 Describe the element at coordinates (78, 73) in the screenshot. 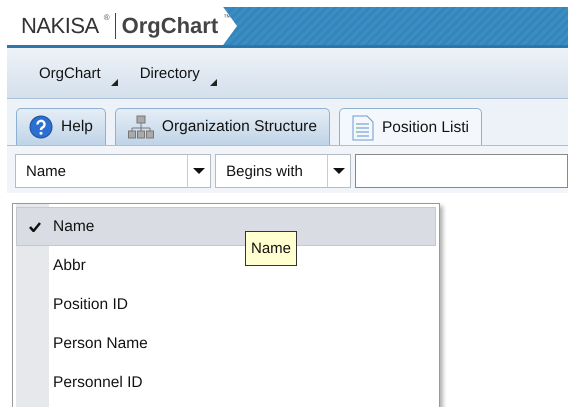

I see `menu-button: OrgChart` at that location.